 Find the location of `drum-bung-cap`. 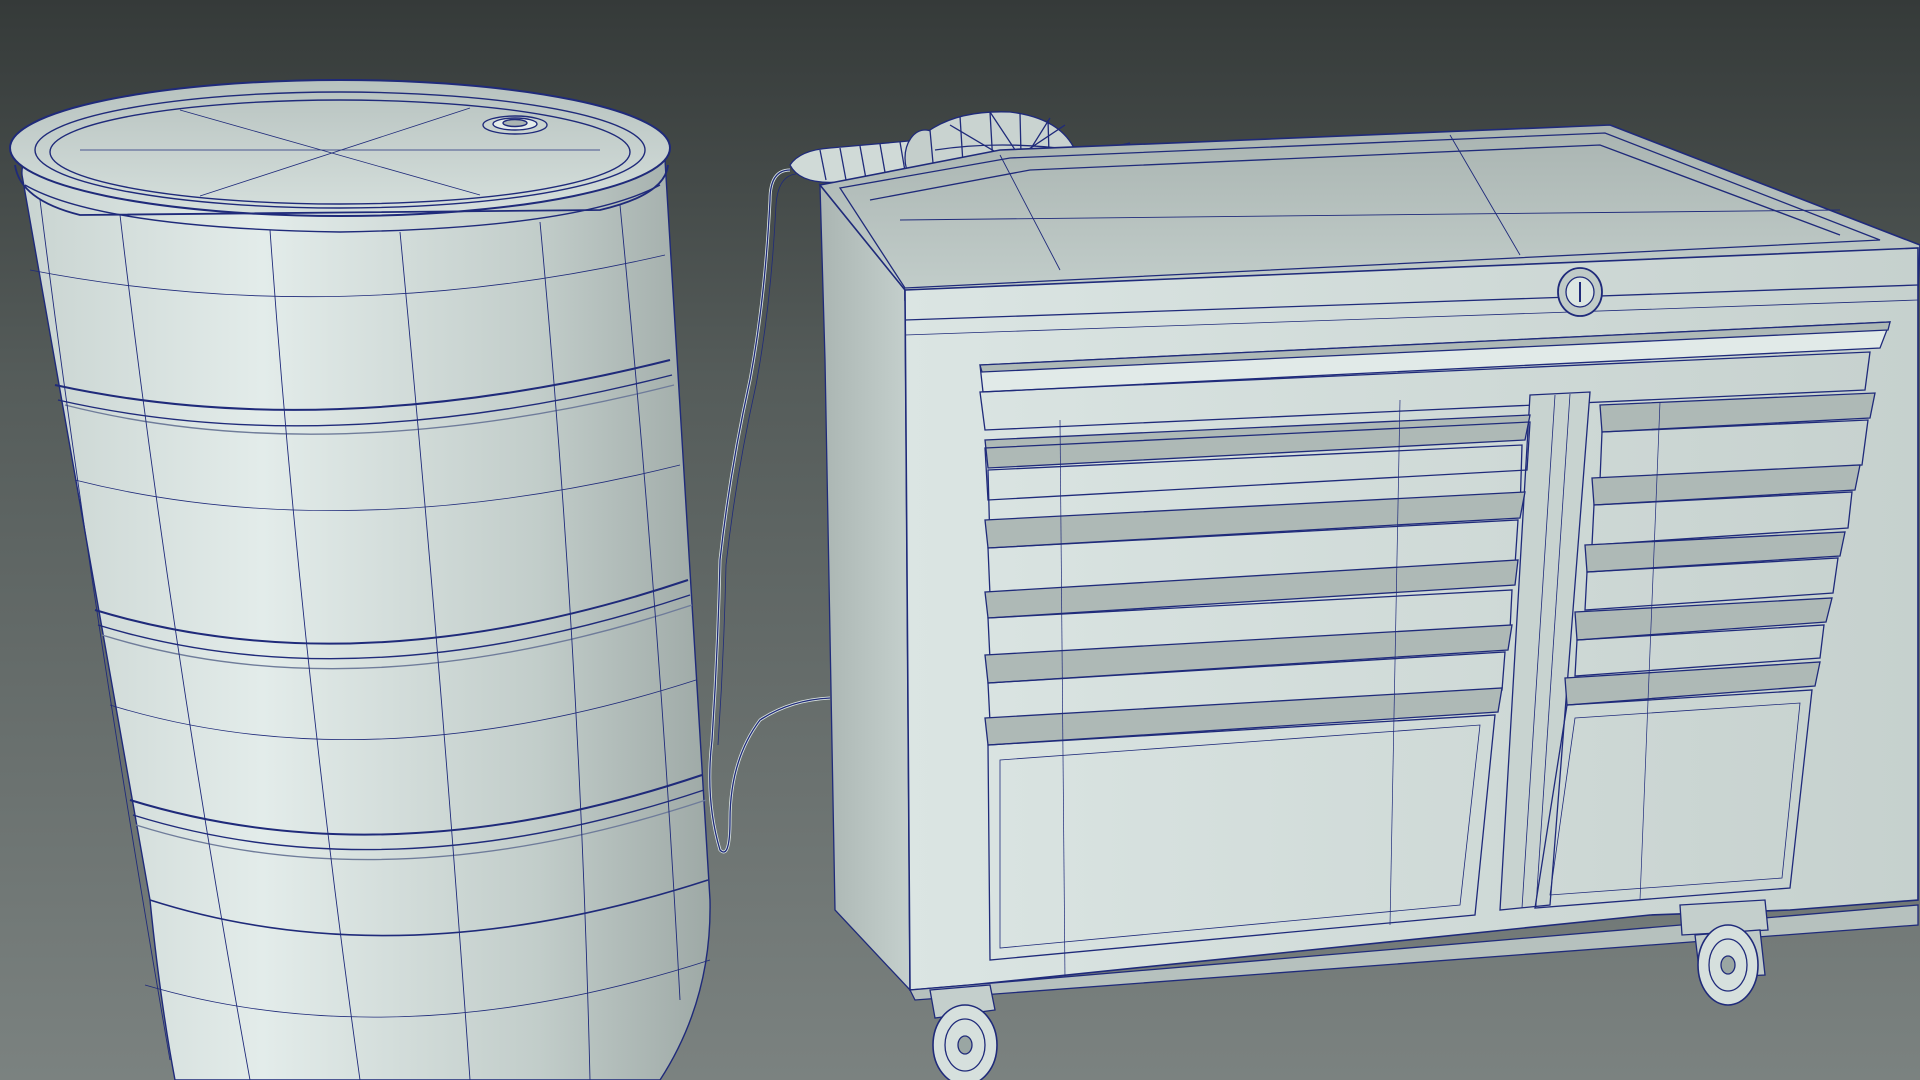

drum-bung-cap is located at coordinates (515, 125).